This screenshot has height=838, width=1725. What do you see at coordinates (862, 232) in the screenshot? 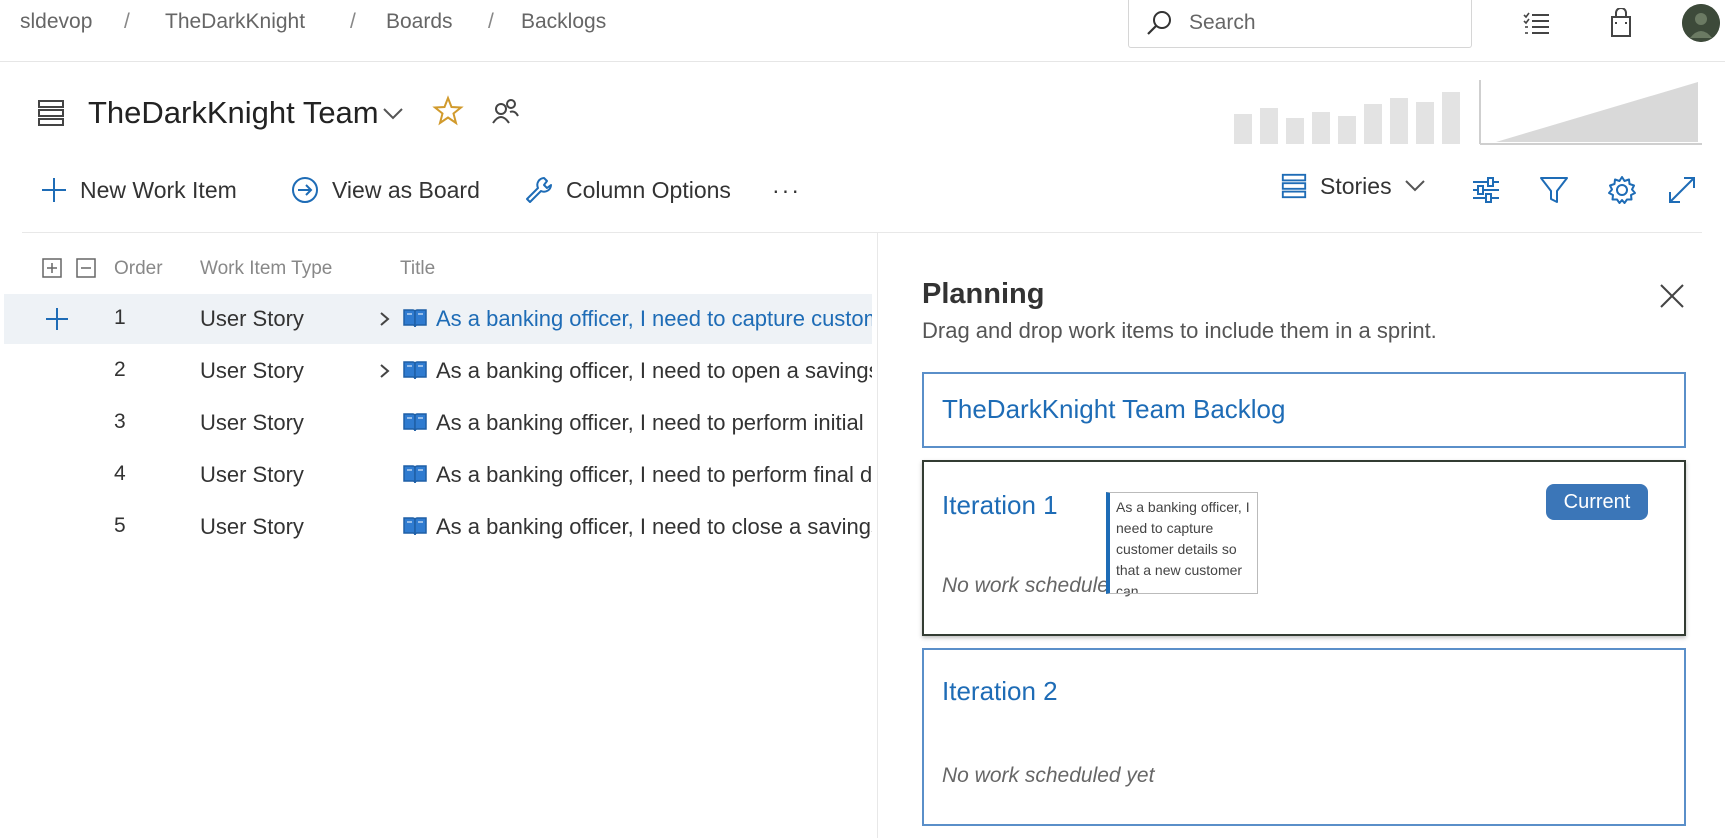
I see `toolbar-divider` at bounding box center [862, 232].